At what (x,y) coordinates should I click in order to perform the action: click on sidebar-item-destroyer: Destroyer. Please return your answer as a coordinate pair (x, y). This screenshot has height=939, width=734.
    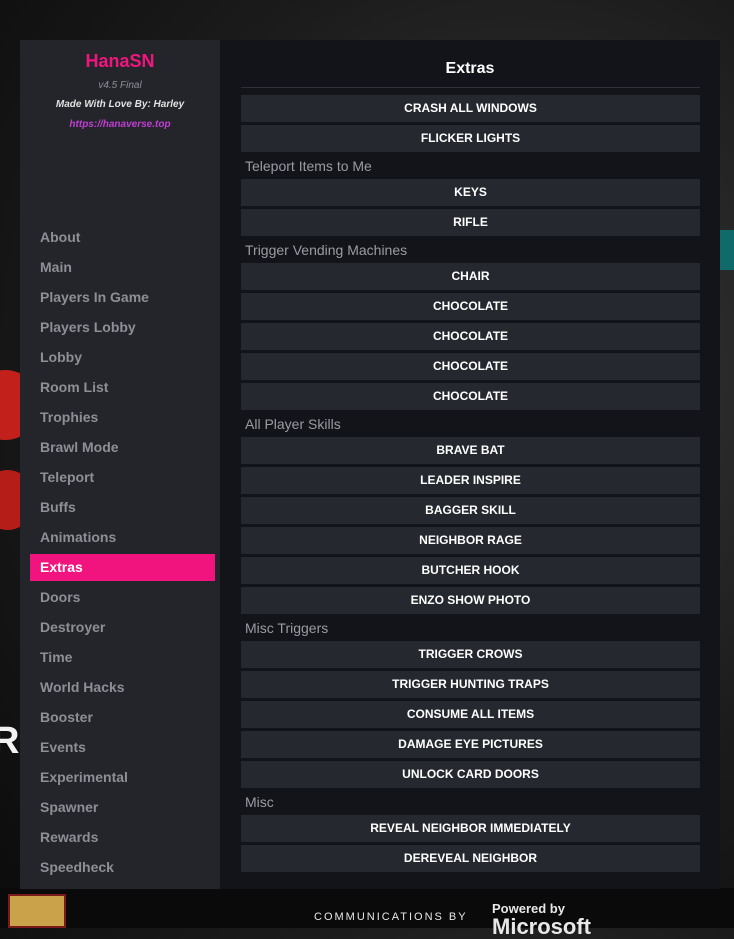
    Looking at the image, I should click on (122, 627).